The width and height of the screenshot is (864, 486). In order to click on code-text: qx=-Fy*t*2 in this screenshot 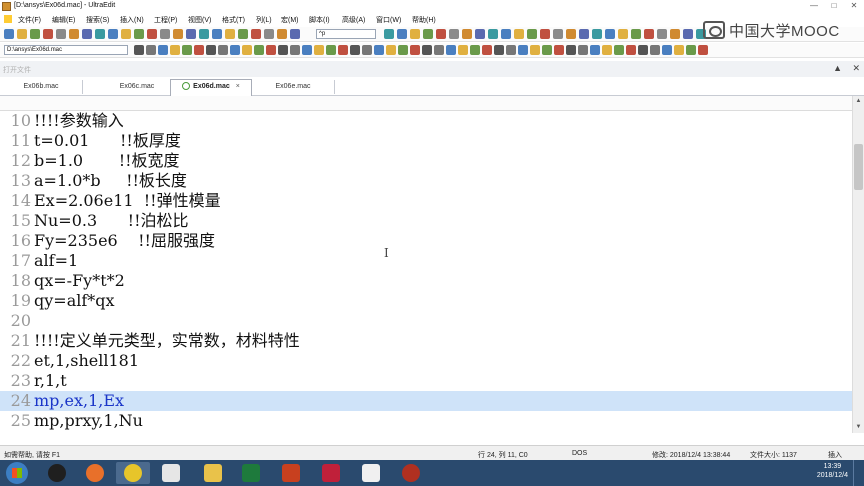, I will do `click(79, 281)`.